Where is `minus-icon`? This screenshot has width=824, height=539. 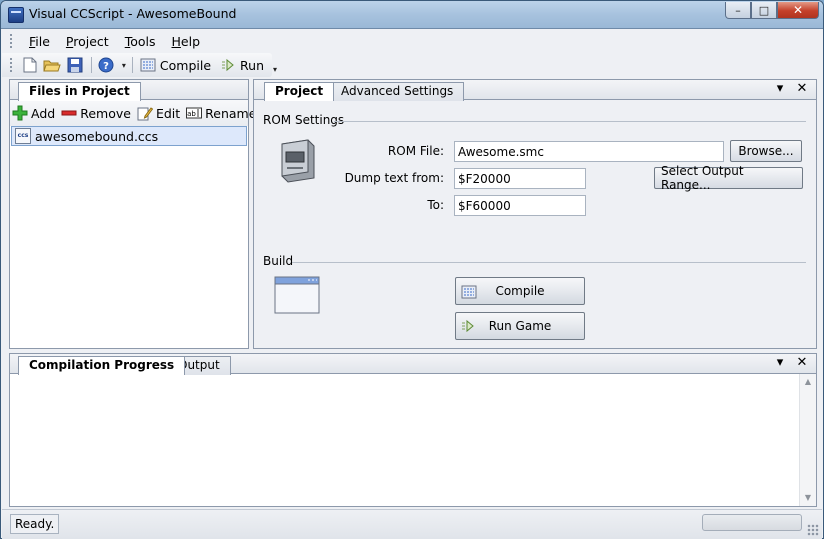
minus-icon is located at coordinates (69, 113).